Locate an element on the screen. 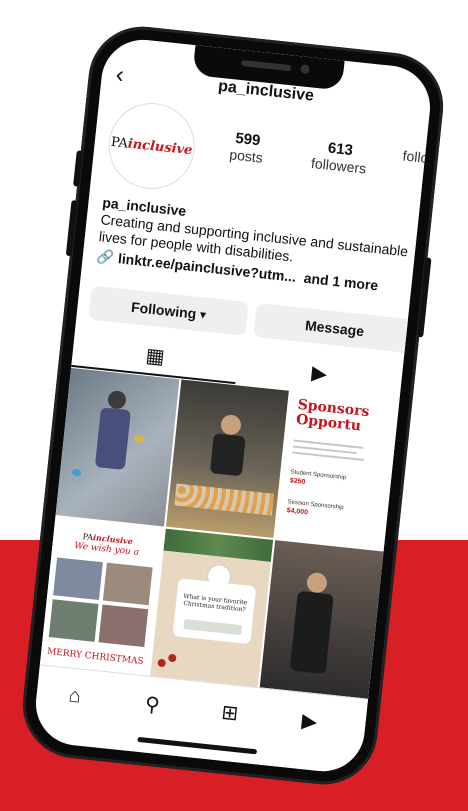 The width and height of the screenshot is (468, 811). following-button-label: Following is located at coordinates (164, 310).